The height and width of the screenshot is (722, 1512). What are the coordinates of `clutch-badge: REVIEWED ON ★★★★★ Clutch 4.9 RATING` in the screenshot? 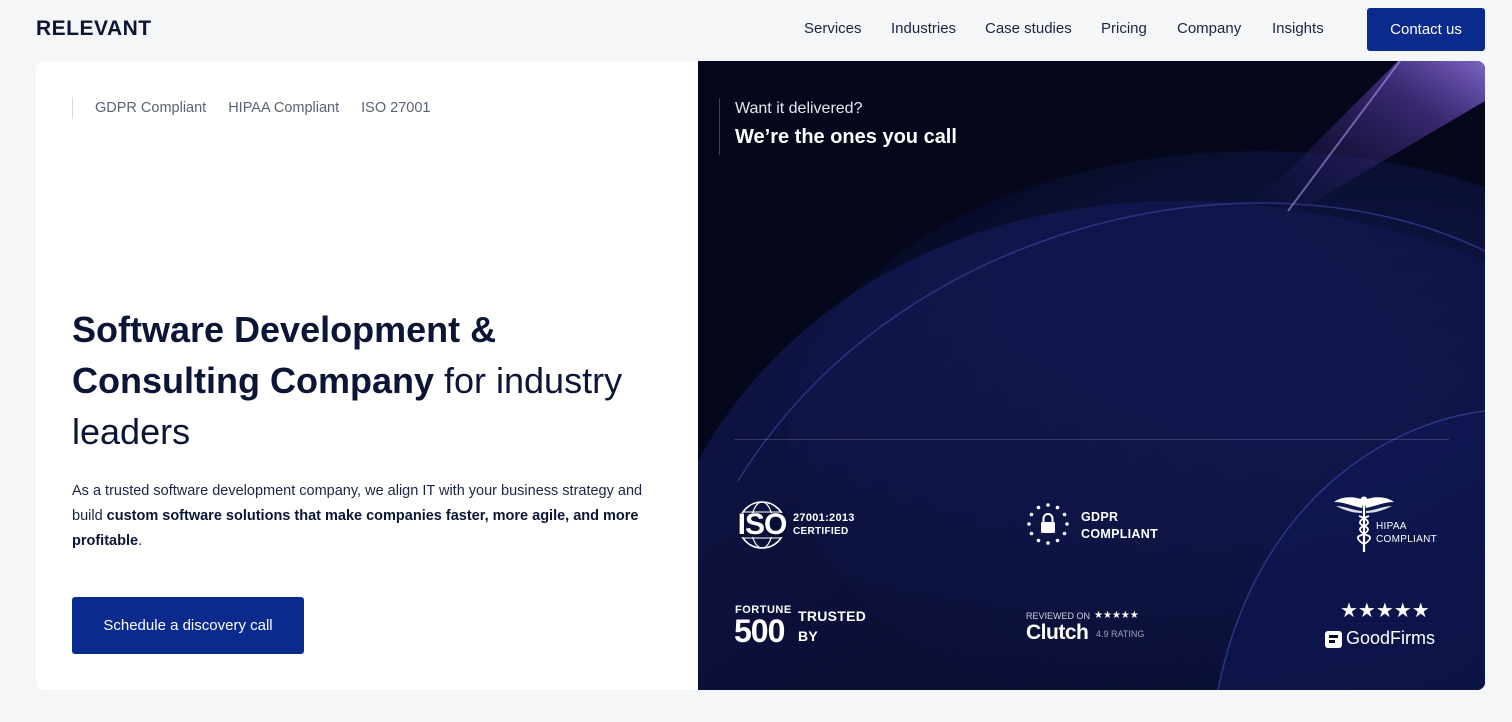 It's located at (1101, 628).